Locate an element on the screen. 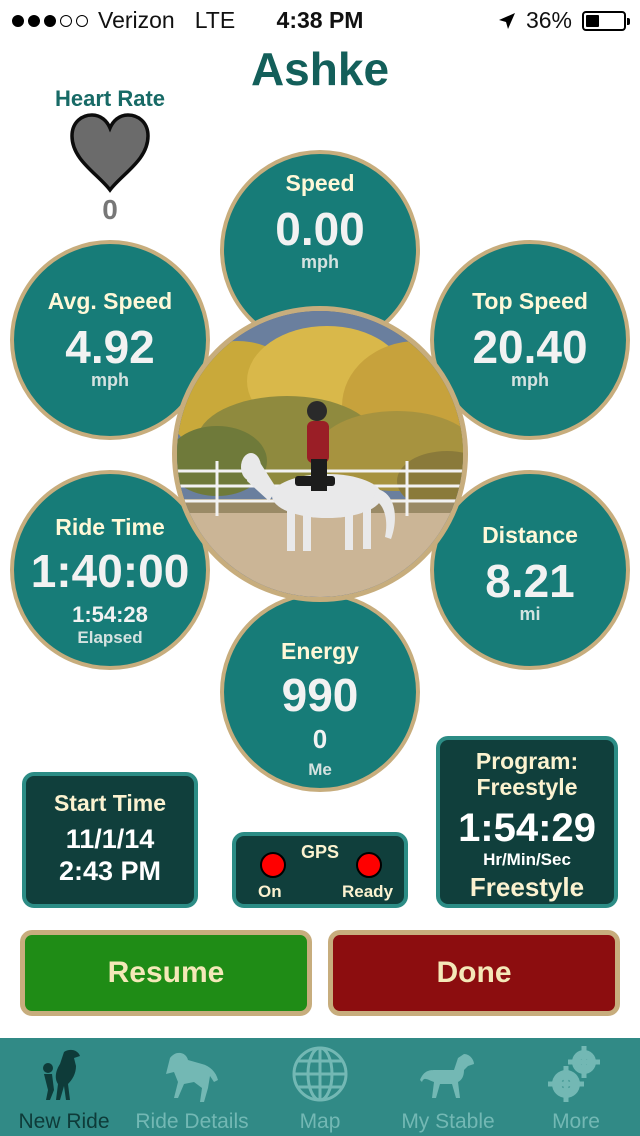  tab-label: Ride Details is located at coordinates (192, 1121).